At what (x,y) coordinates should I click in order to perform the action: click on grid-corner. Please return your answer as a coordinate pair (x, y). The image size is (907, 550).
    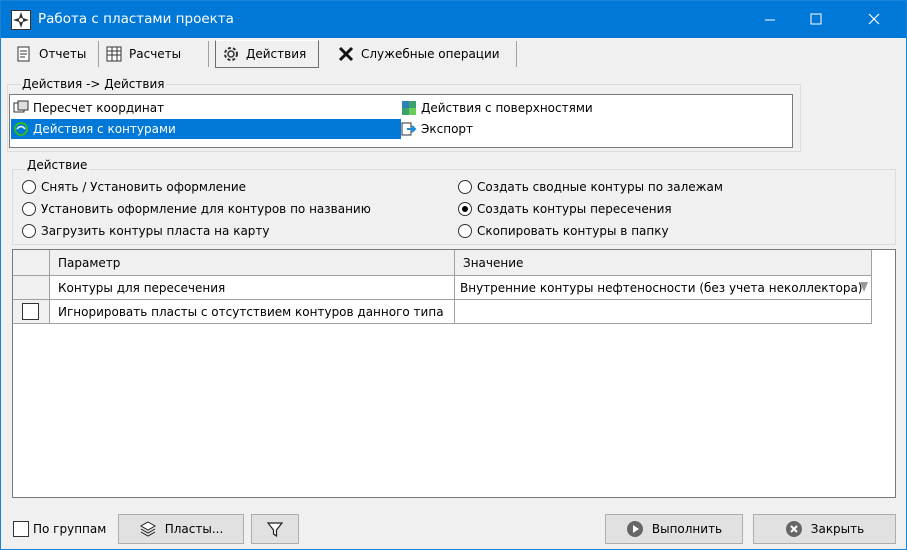
    Looking at the image, I should click on (31, 263).